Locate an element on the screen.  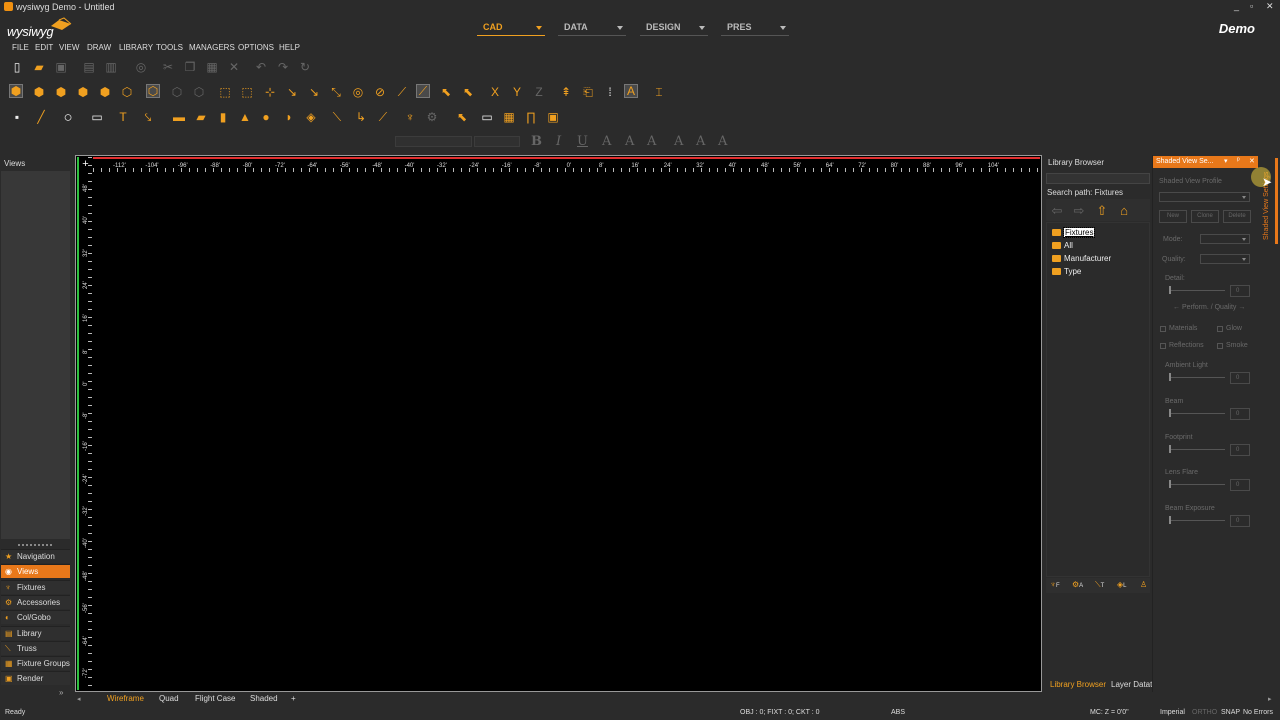
circle-icon: ○ is located at coordinates (68, 117).